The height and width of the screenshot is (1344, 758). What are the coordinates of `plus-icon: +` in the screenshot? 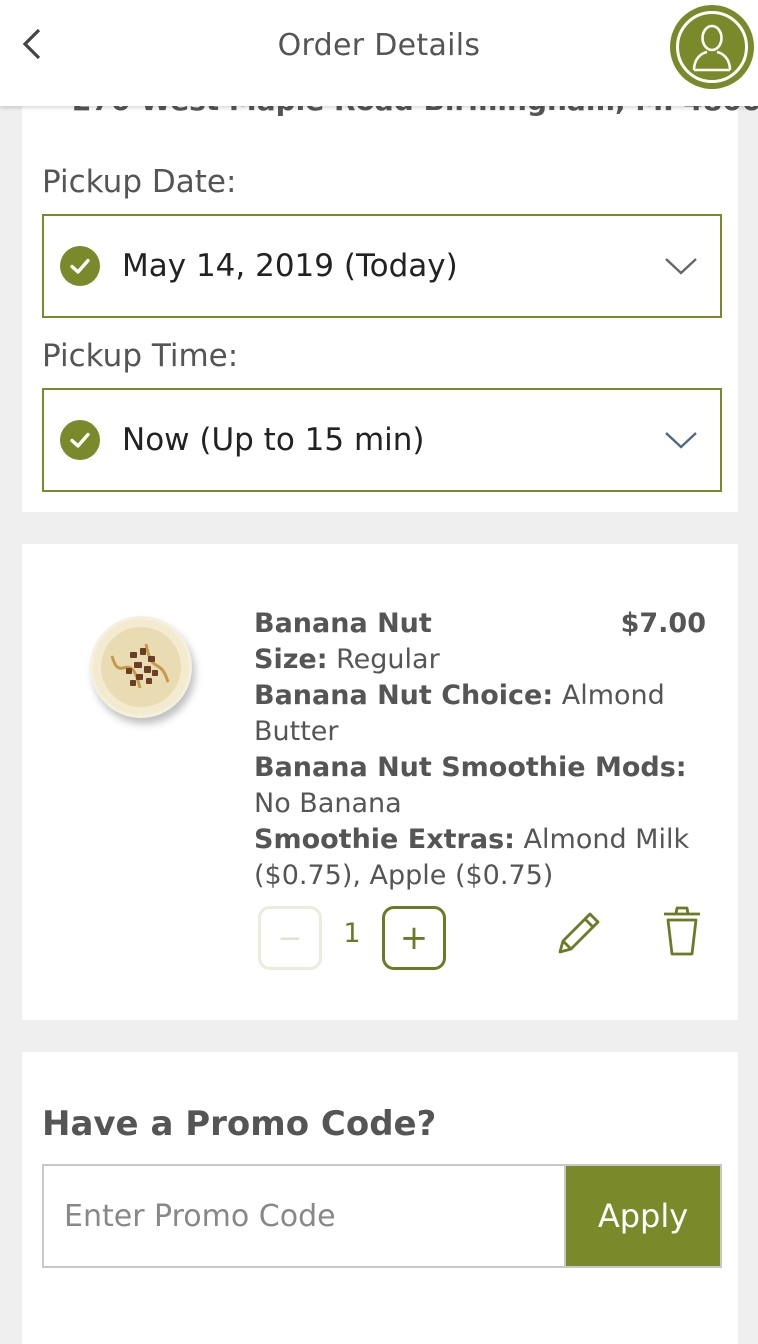 It's located at (414, 938).